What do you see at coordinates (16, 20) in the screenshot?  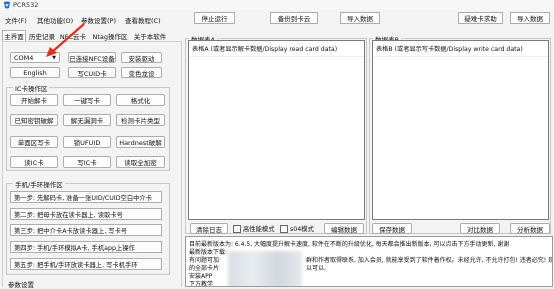 I see `menu-file: 文件(F)` at bounding box center [16, 20].